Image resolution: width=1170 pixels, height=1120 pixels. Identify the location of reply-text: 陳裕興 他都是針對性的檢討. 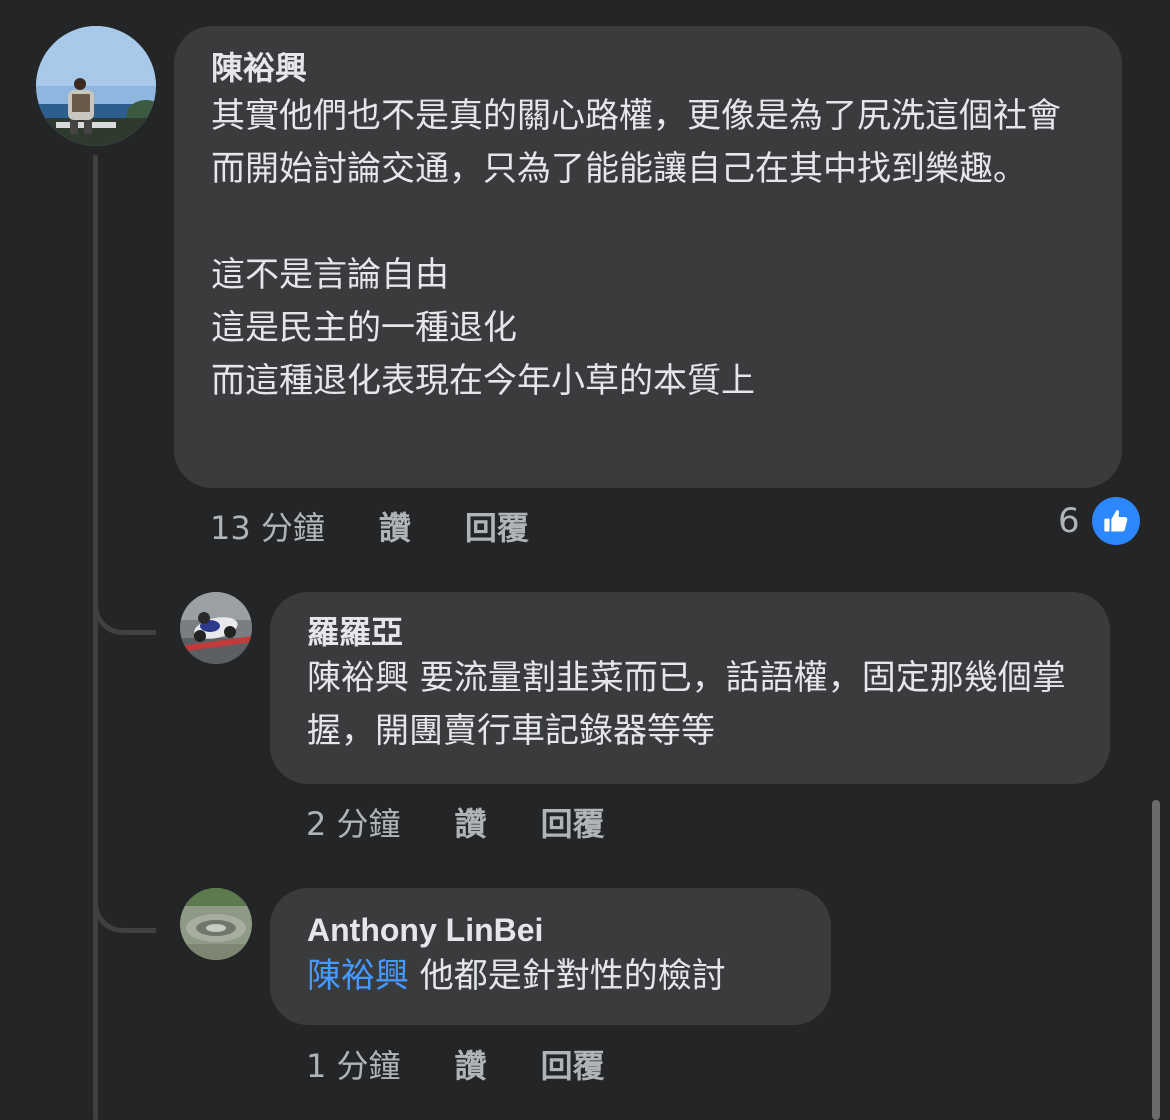
(551, 976).